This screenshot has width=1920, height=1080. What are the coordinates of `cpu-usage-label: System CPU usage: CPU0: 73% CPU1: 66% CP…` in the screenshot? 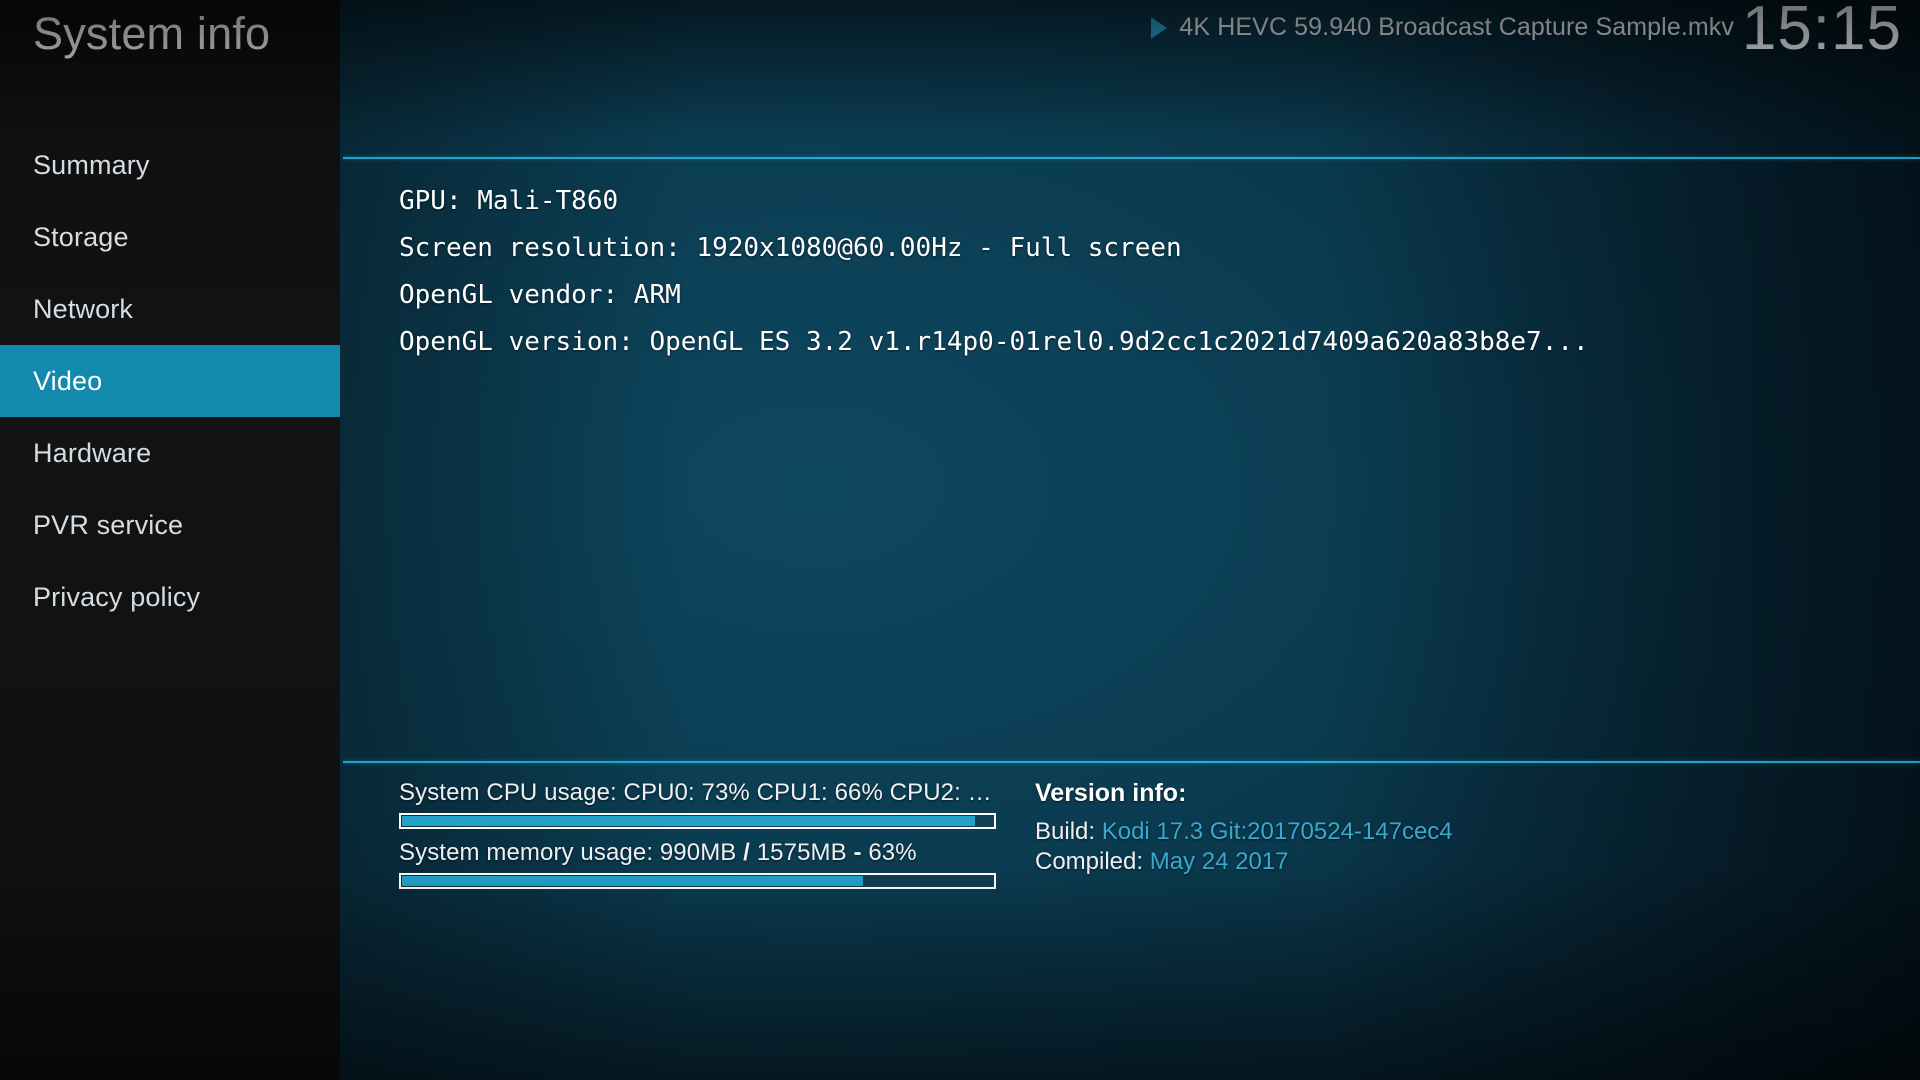 It's located at (699, 792).